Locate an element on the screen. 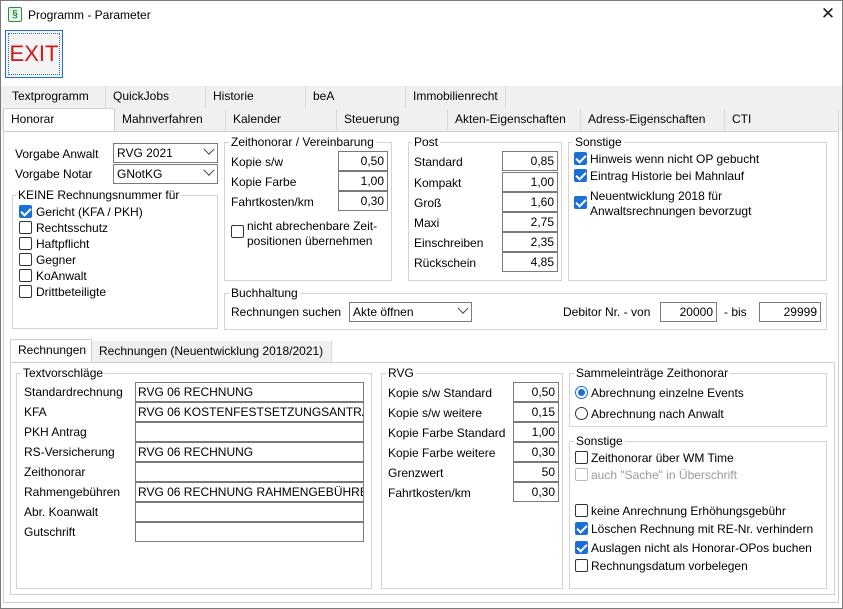 Image resolution: width=843 pixels, height=609 pixels. einzelne-events-radio is located at coordinates (581, 392).